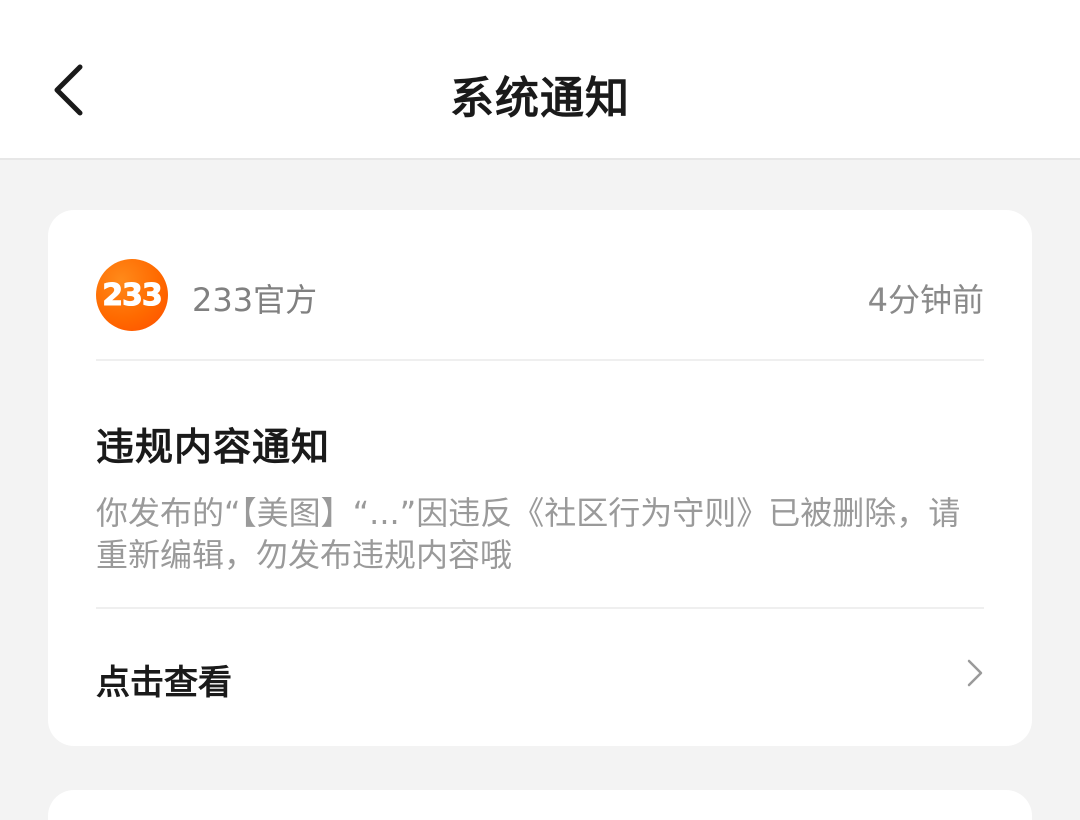 The image size is (1080, 820). Describe the element at coordinates (540, 98) in the screenshot. I see `page-title: 系统通知` at that location.